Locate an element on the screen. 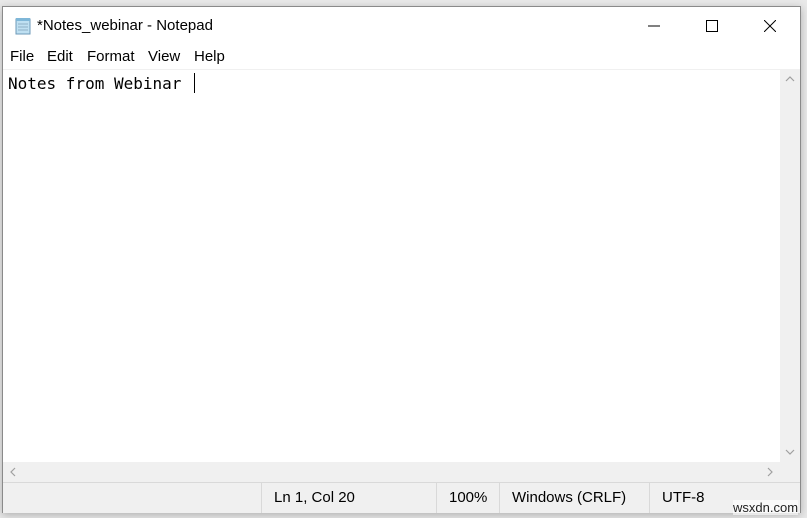 The width and height of the screenshot is (807, 518). menu-edit: Edit is located at coordinates (60, 56).